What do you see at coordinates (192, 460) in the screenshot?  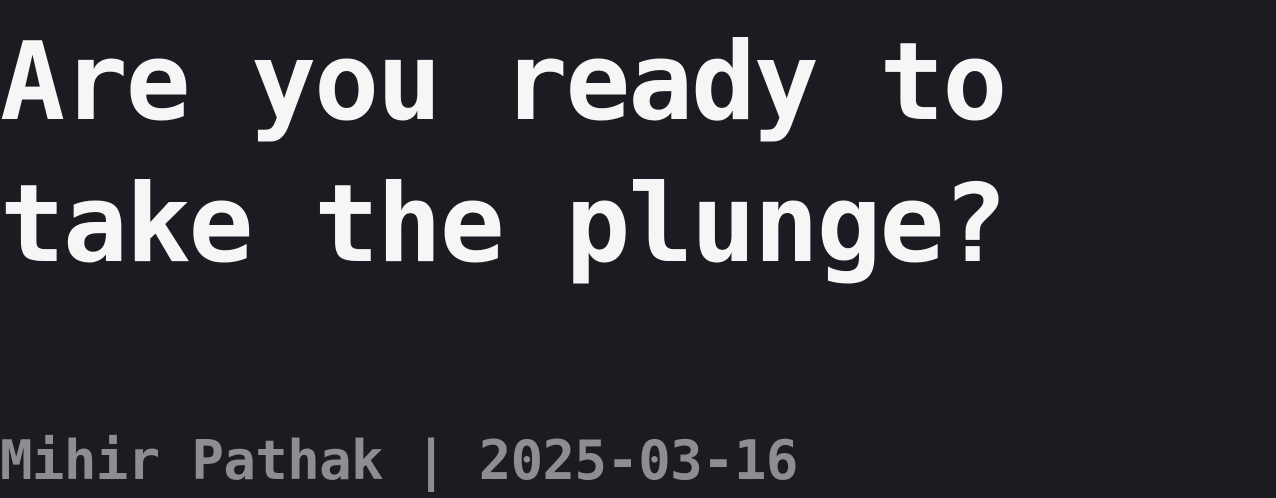 I see `author-name: Mihir Pathak` at bounding box center [192, 460].